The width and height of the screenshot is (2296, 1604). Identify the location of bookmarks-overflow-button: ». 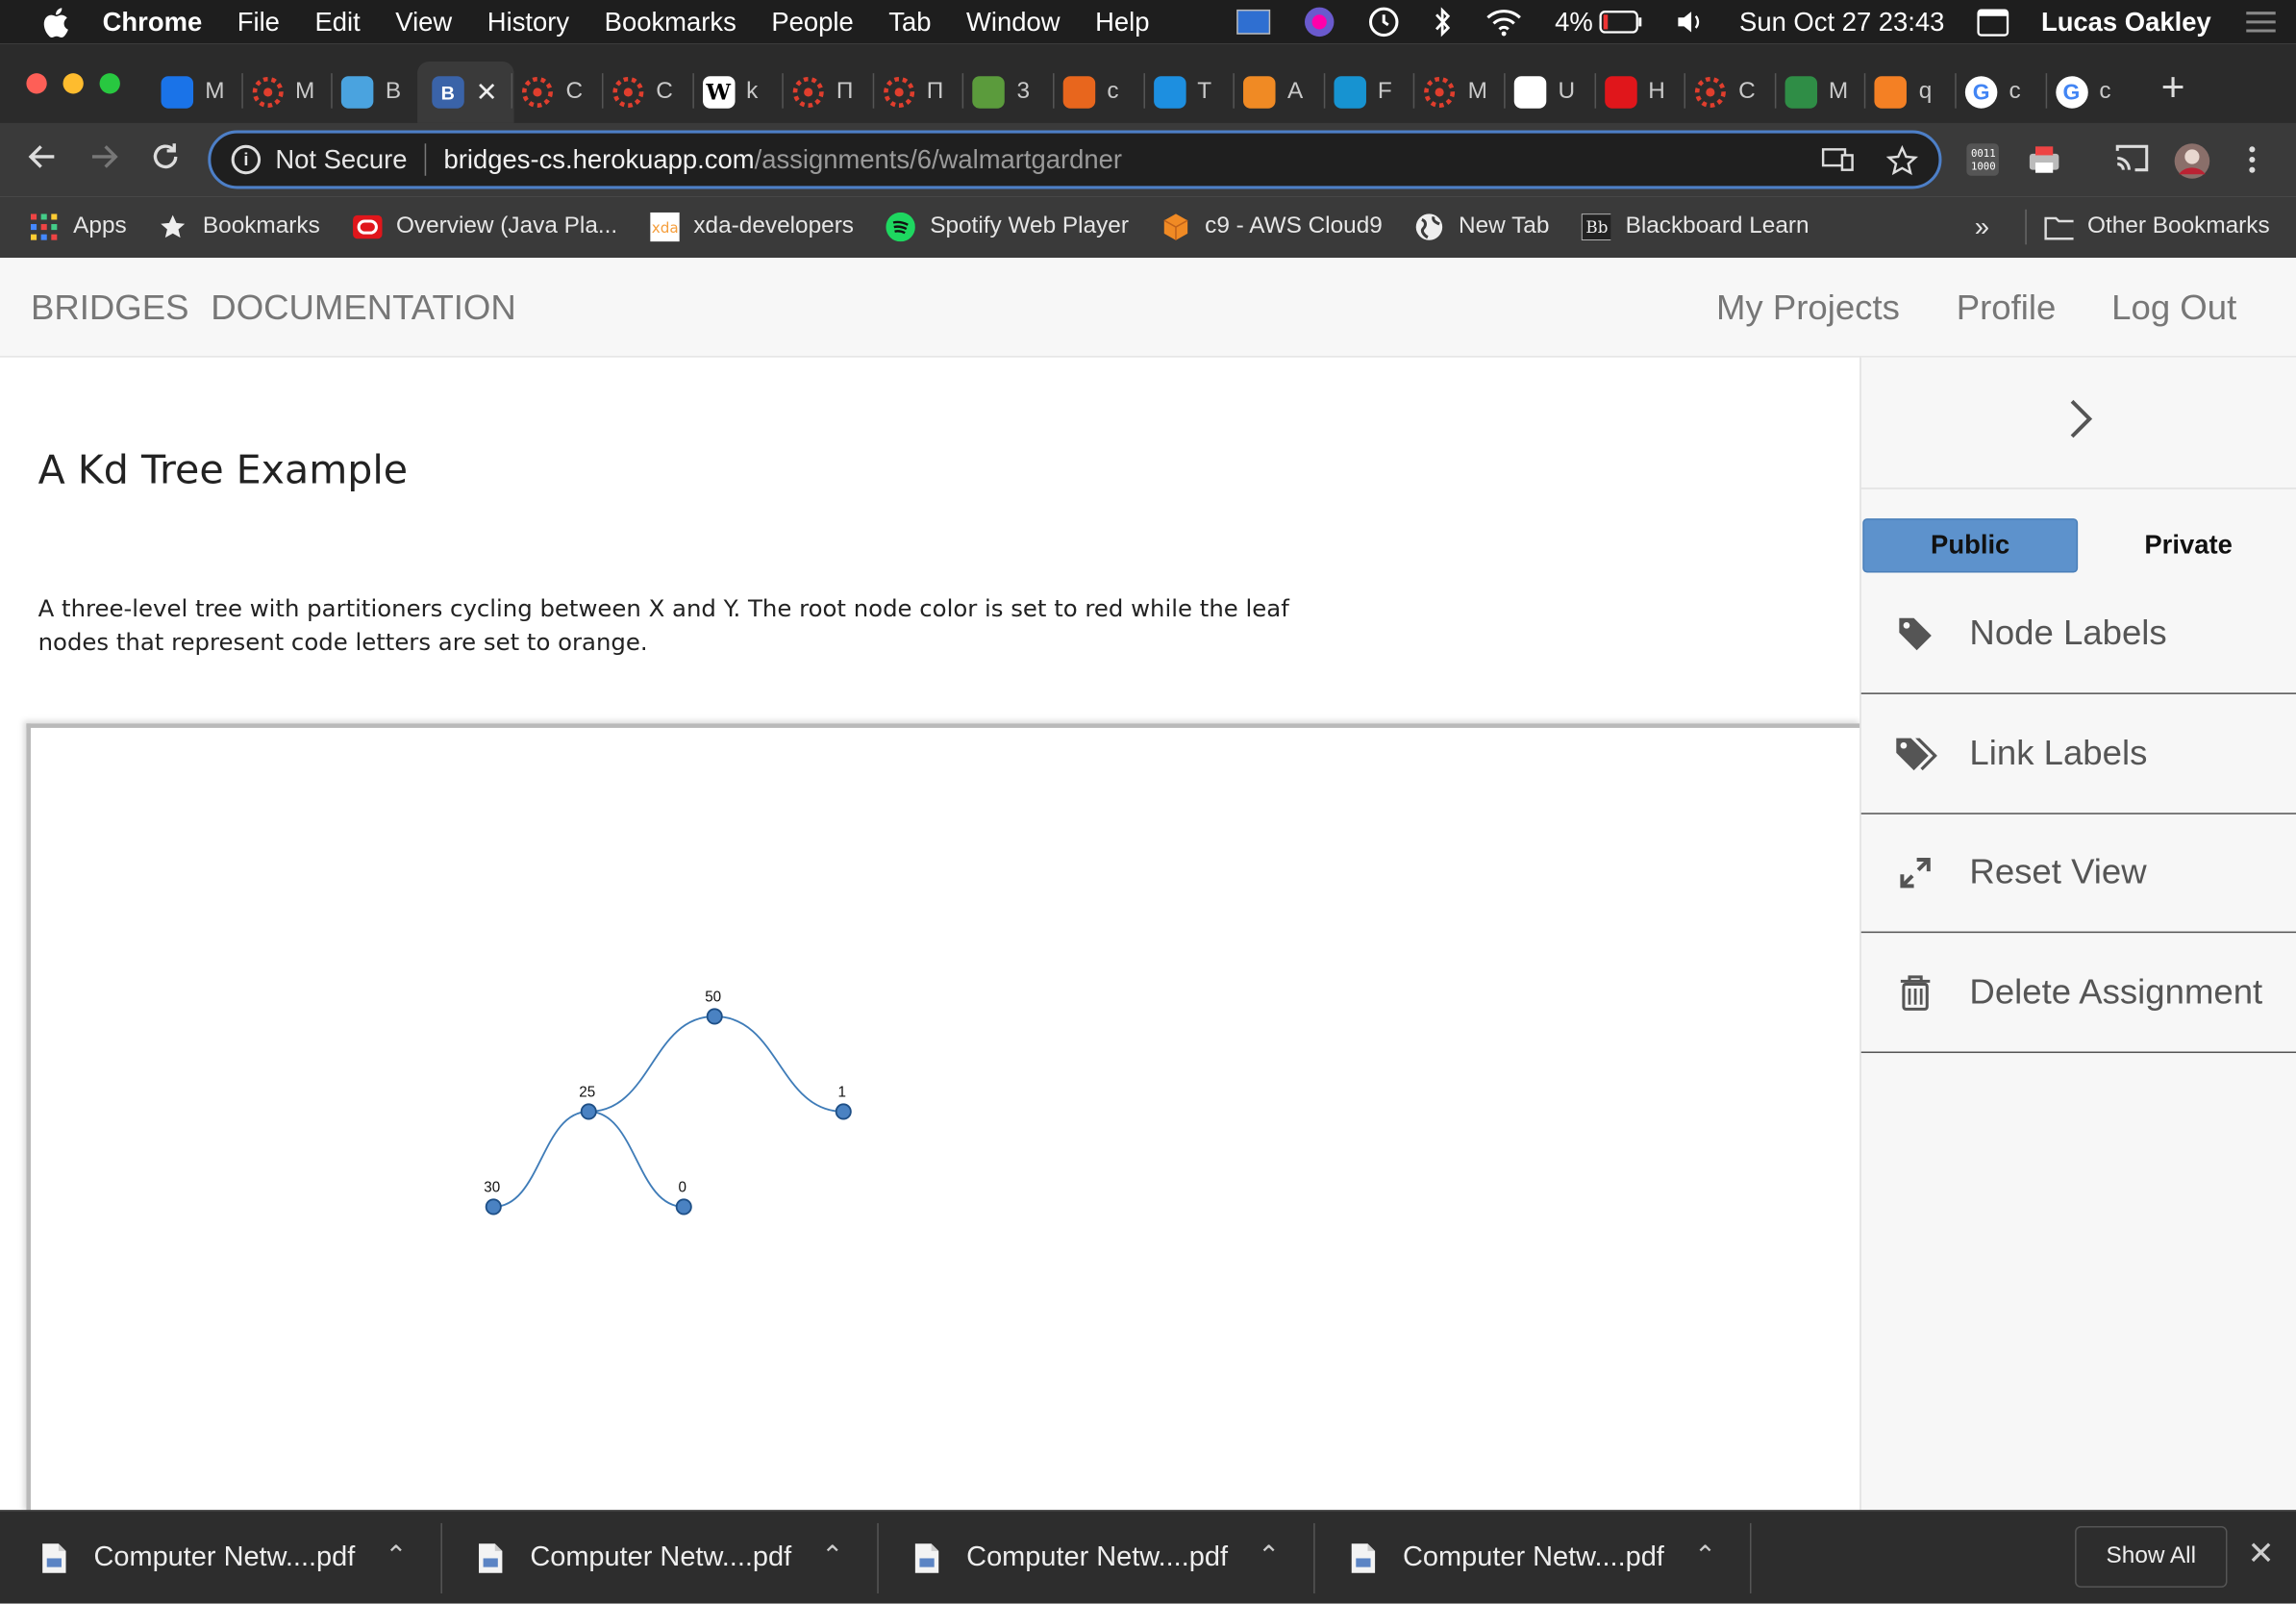
(1982, 227).